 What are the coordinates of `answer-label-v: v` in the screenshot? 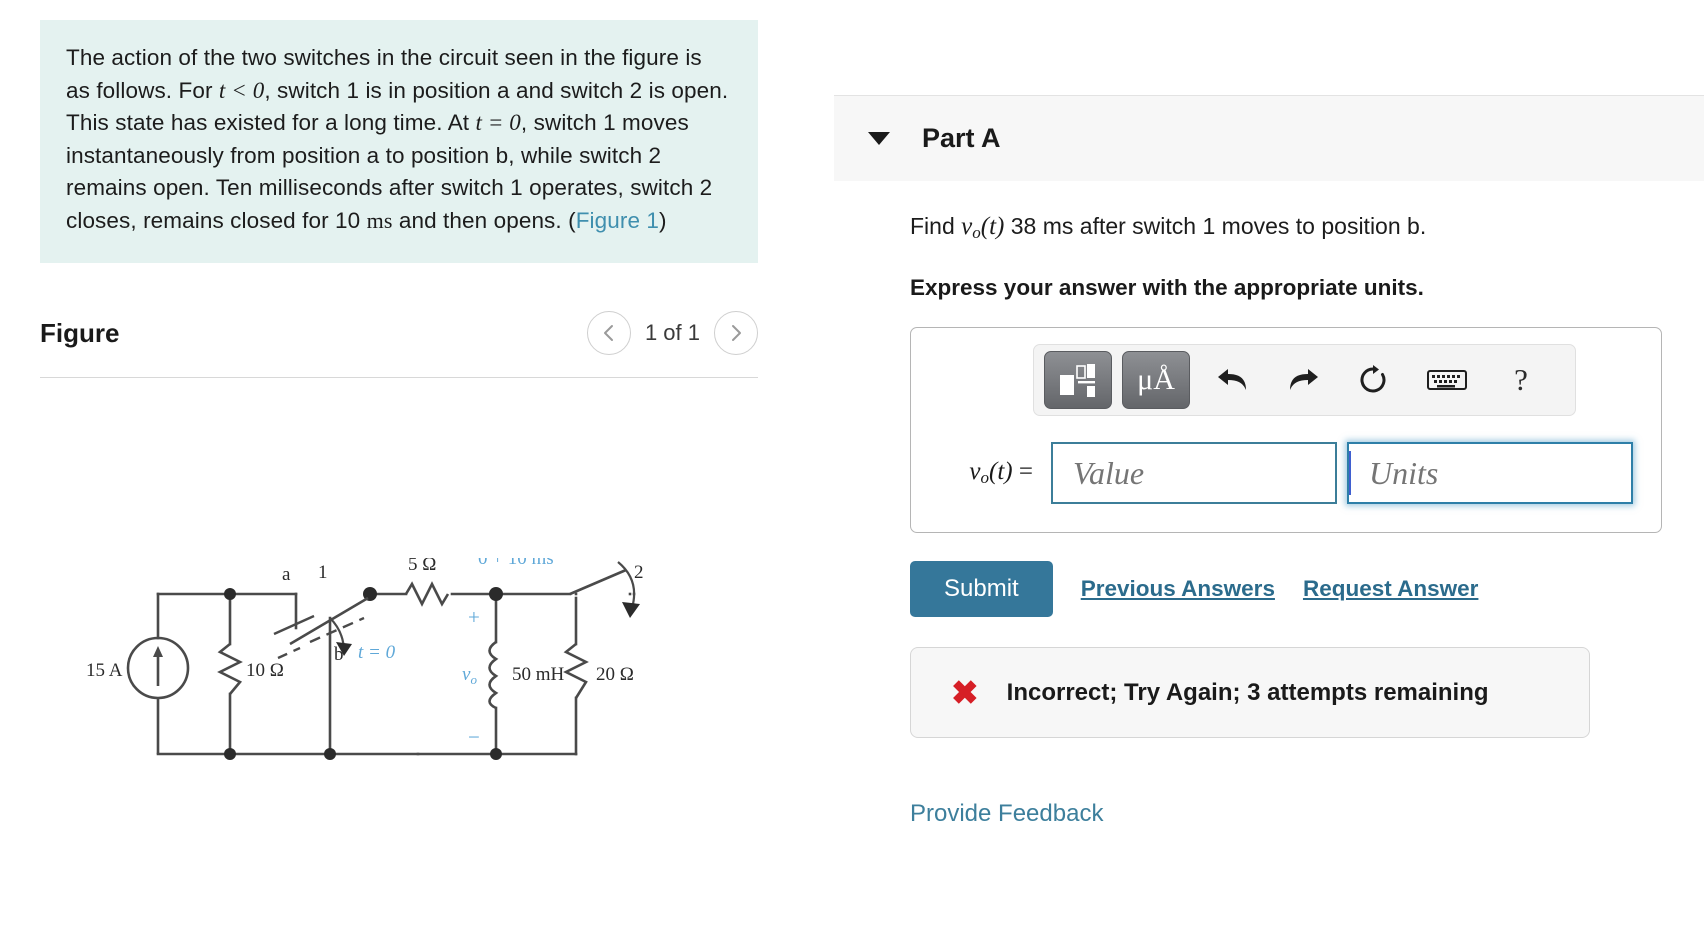 It's located at (975, 471).